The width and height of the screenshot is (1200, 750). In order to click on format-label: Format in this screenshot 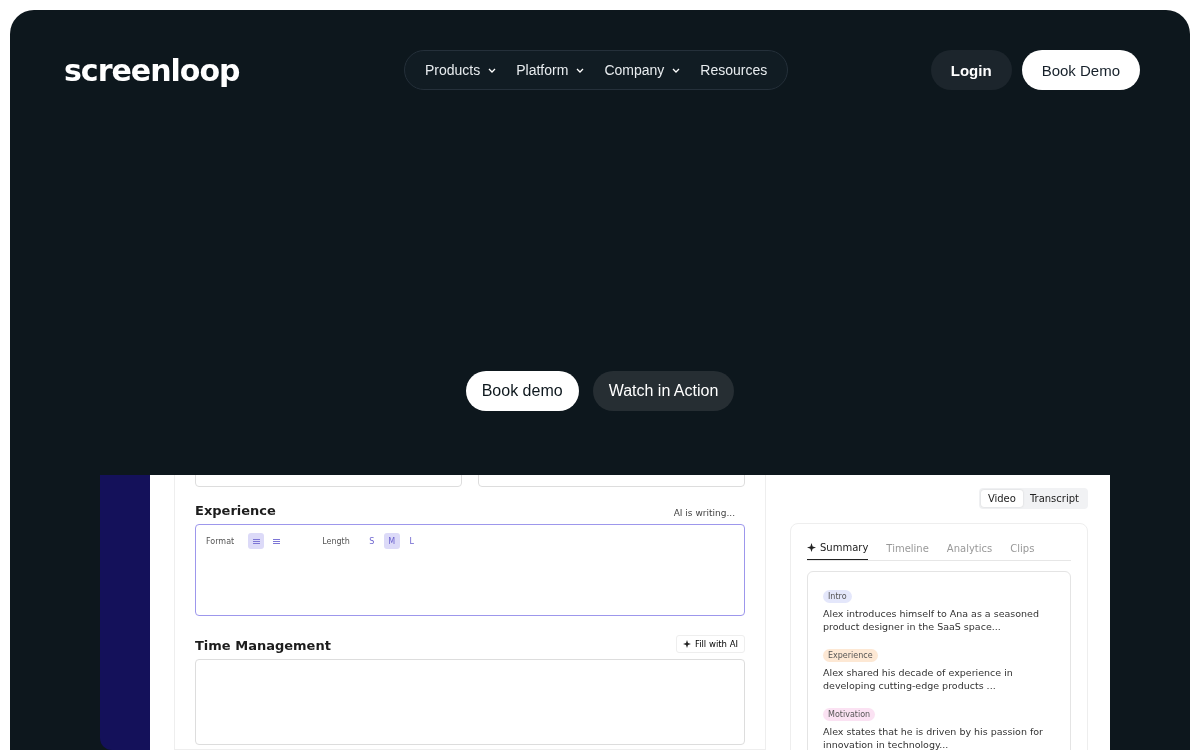, I will do `click(220, 541)`.